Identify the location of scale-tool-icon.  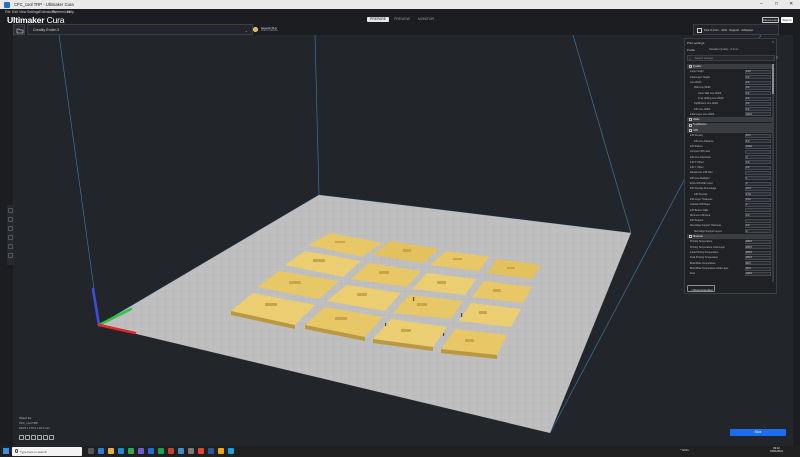
(10, 219).